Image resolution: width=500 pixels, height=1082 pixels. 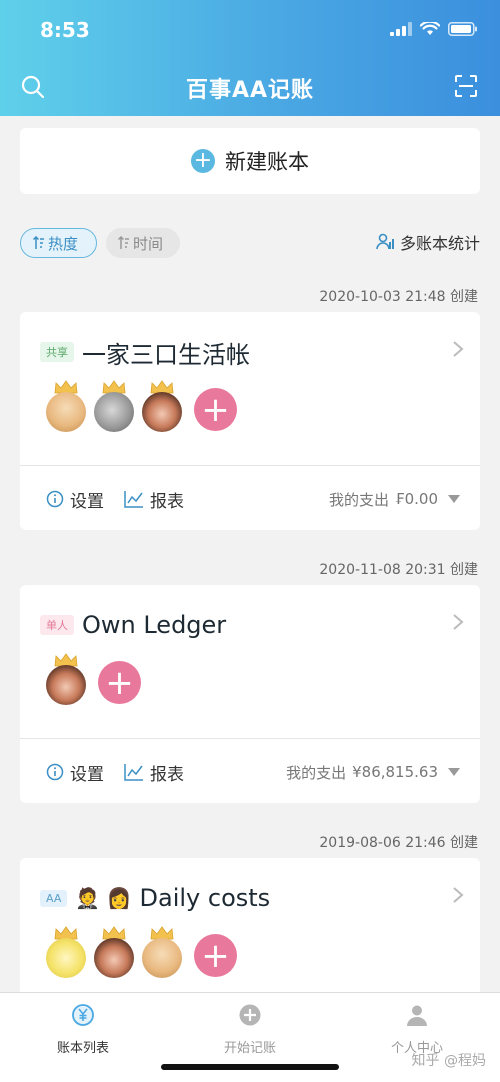 I want to click on tab-label: 开始记账, so click(x=249, y=1048).